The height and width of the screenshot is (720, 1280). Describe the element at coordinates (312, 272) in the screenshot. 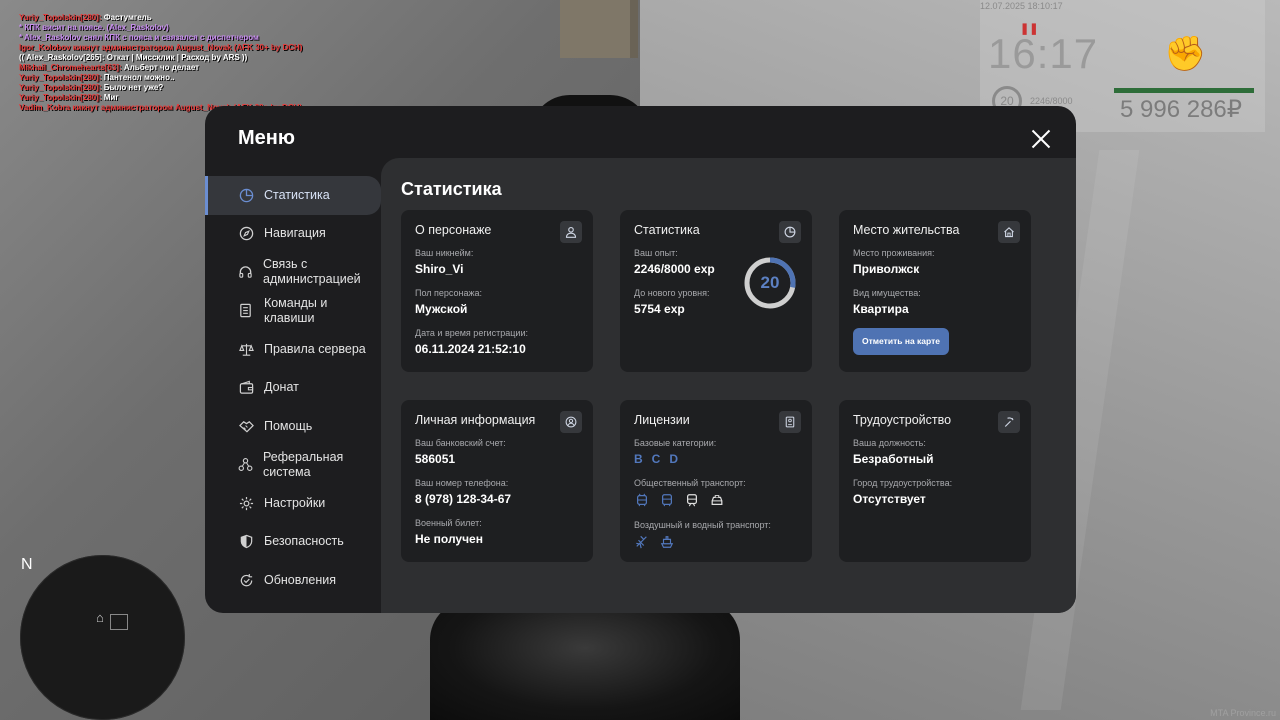

I see `sidebar-item-label: Связь с администрацией` at that location.